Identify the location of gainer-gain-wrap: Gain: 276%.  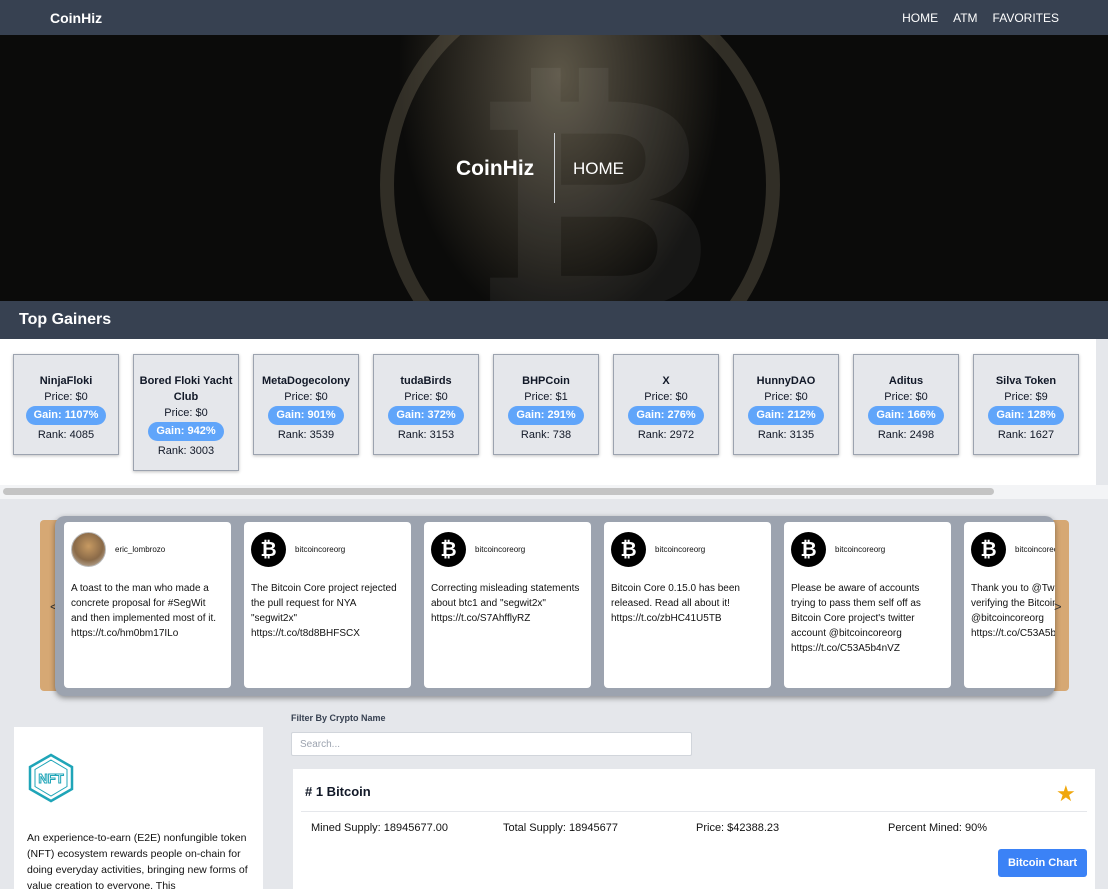
(666, 416).